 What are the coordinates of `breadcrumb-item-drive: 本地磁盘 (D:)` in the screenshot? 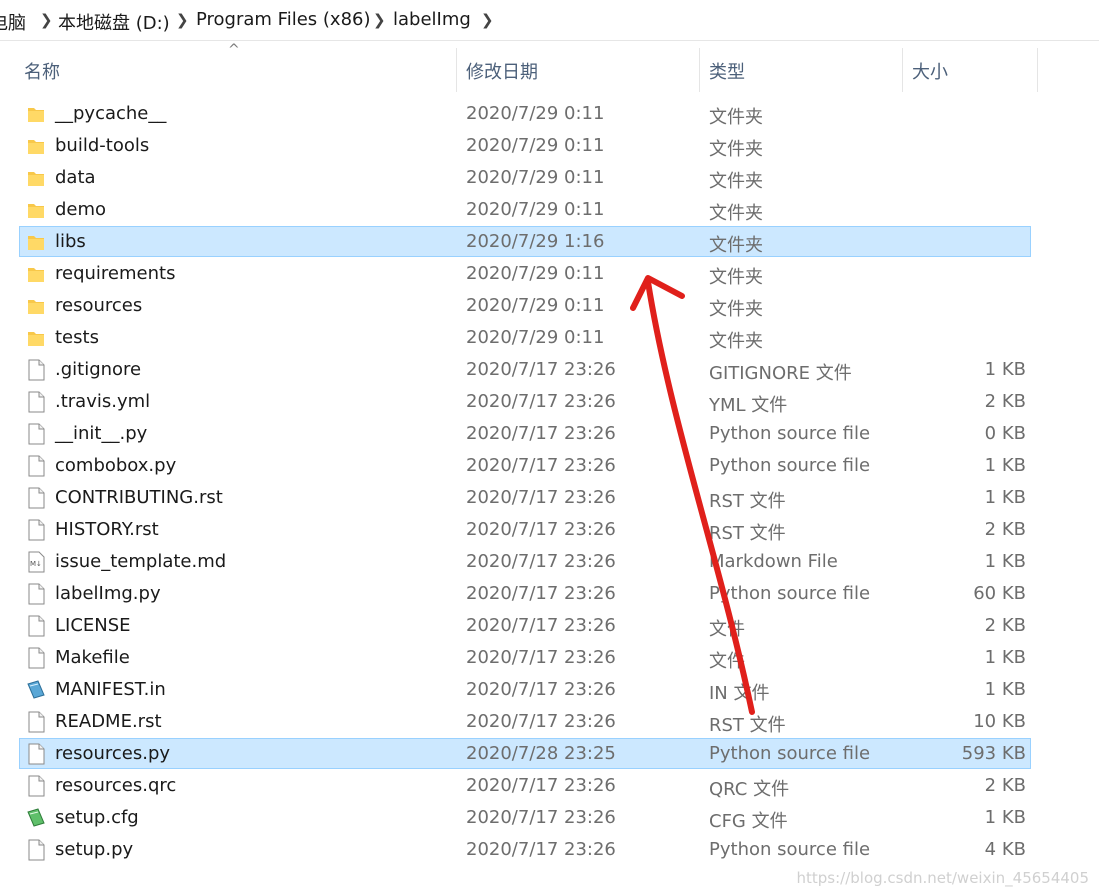 It's located at (114, 22).